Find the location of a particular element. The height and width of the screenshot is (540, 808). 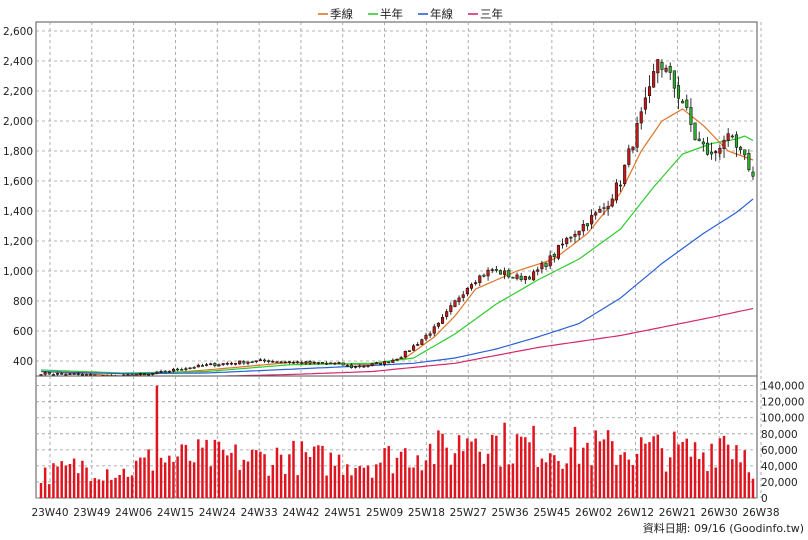

candle is located at coordinates (149, 374).